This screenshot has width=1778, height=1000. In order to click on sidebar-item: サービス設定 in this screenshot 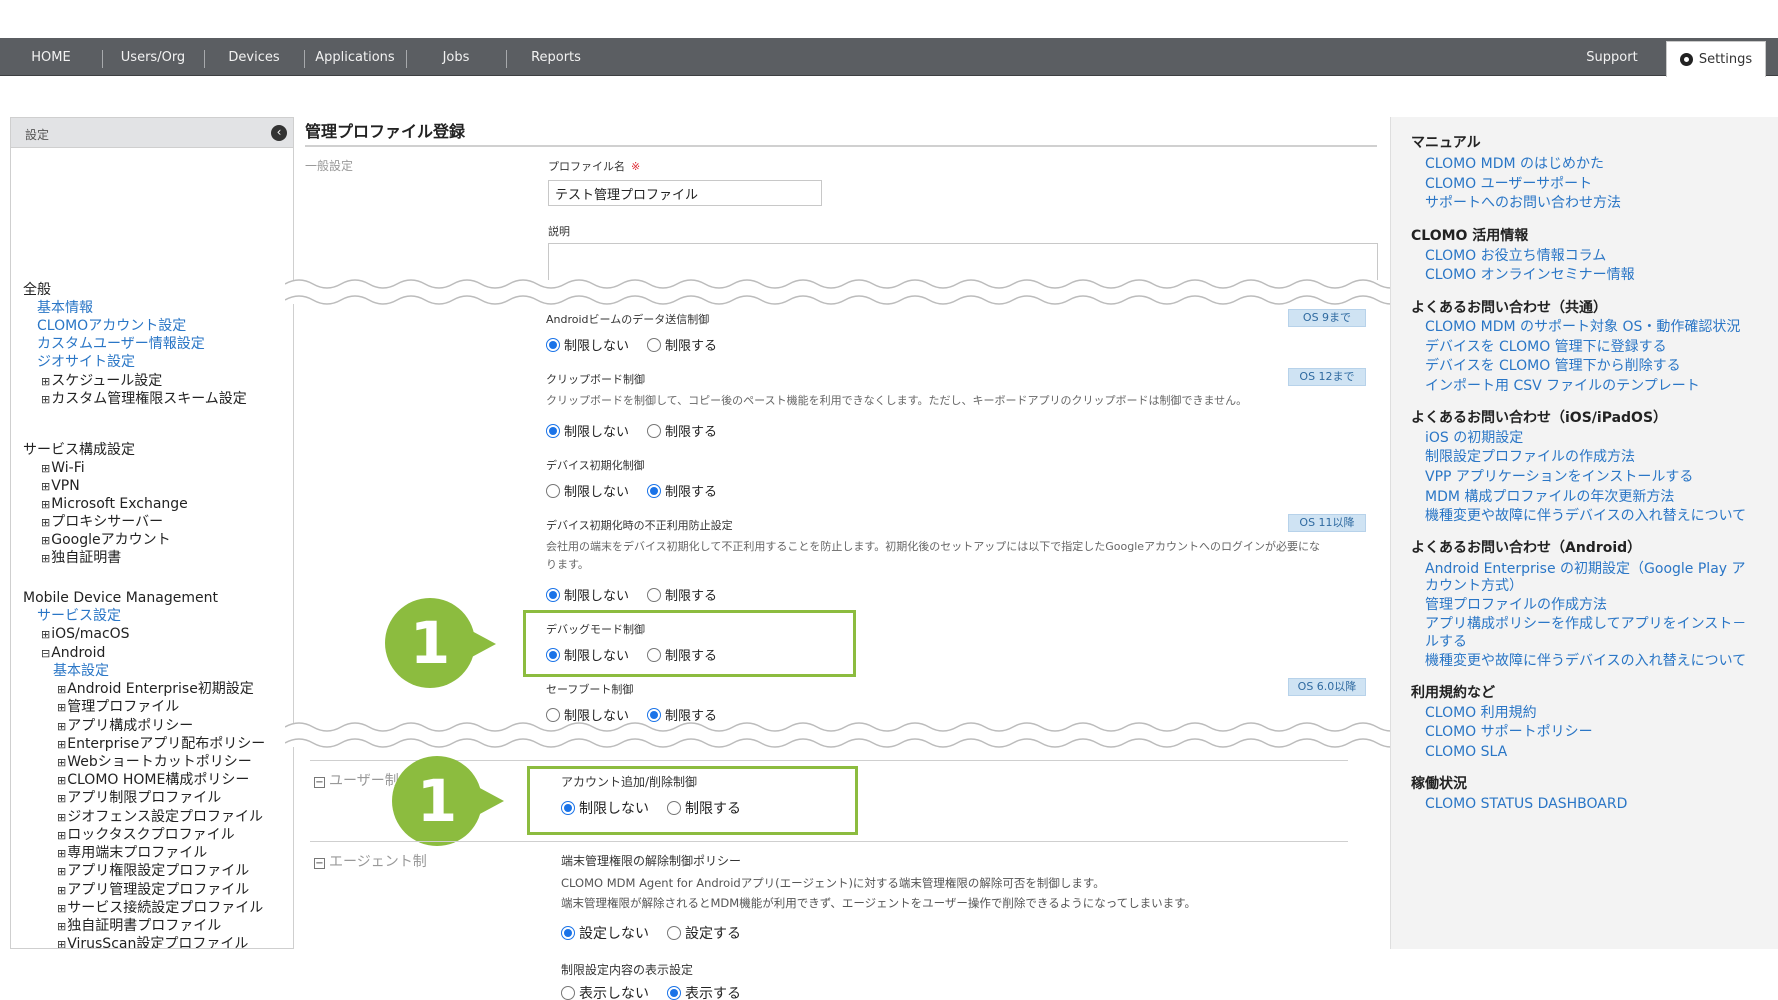, I will do `click(79, 616)`.